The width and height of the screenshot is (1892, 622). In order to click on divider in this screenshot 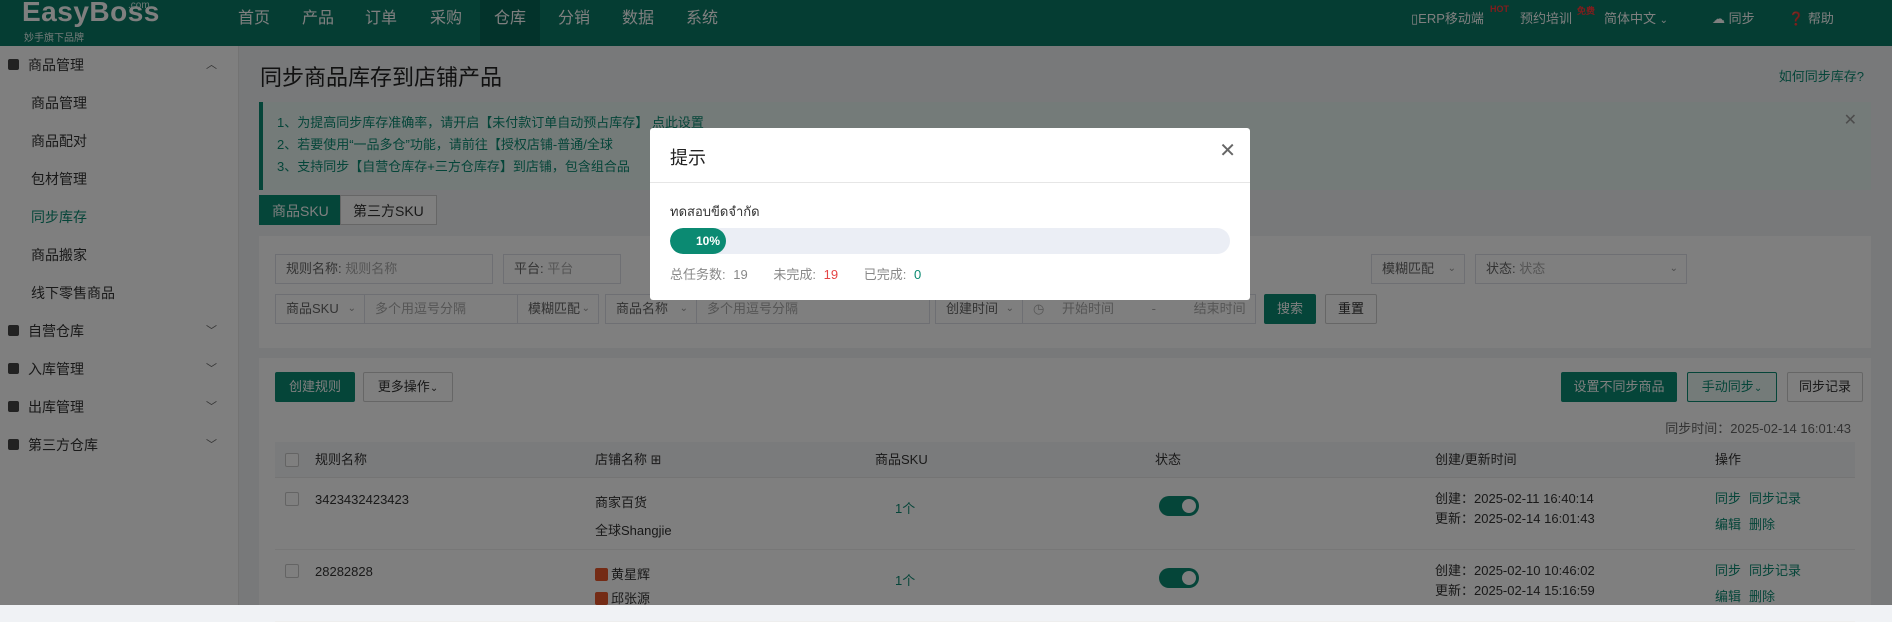, I will do `click(950, 182)`.